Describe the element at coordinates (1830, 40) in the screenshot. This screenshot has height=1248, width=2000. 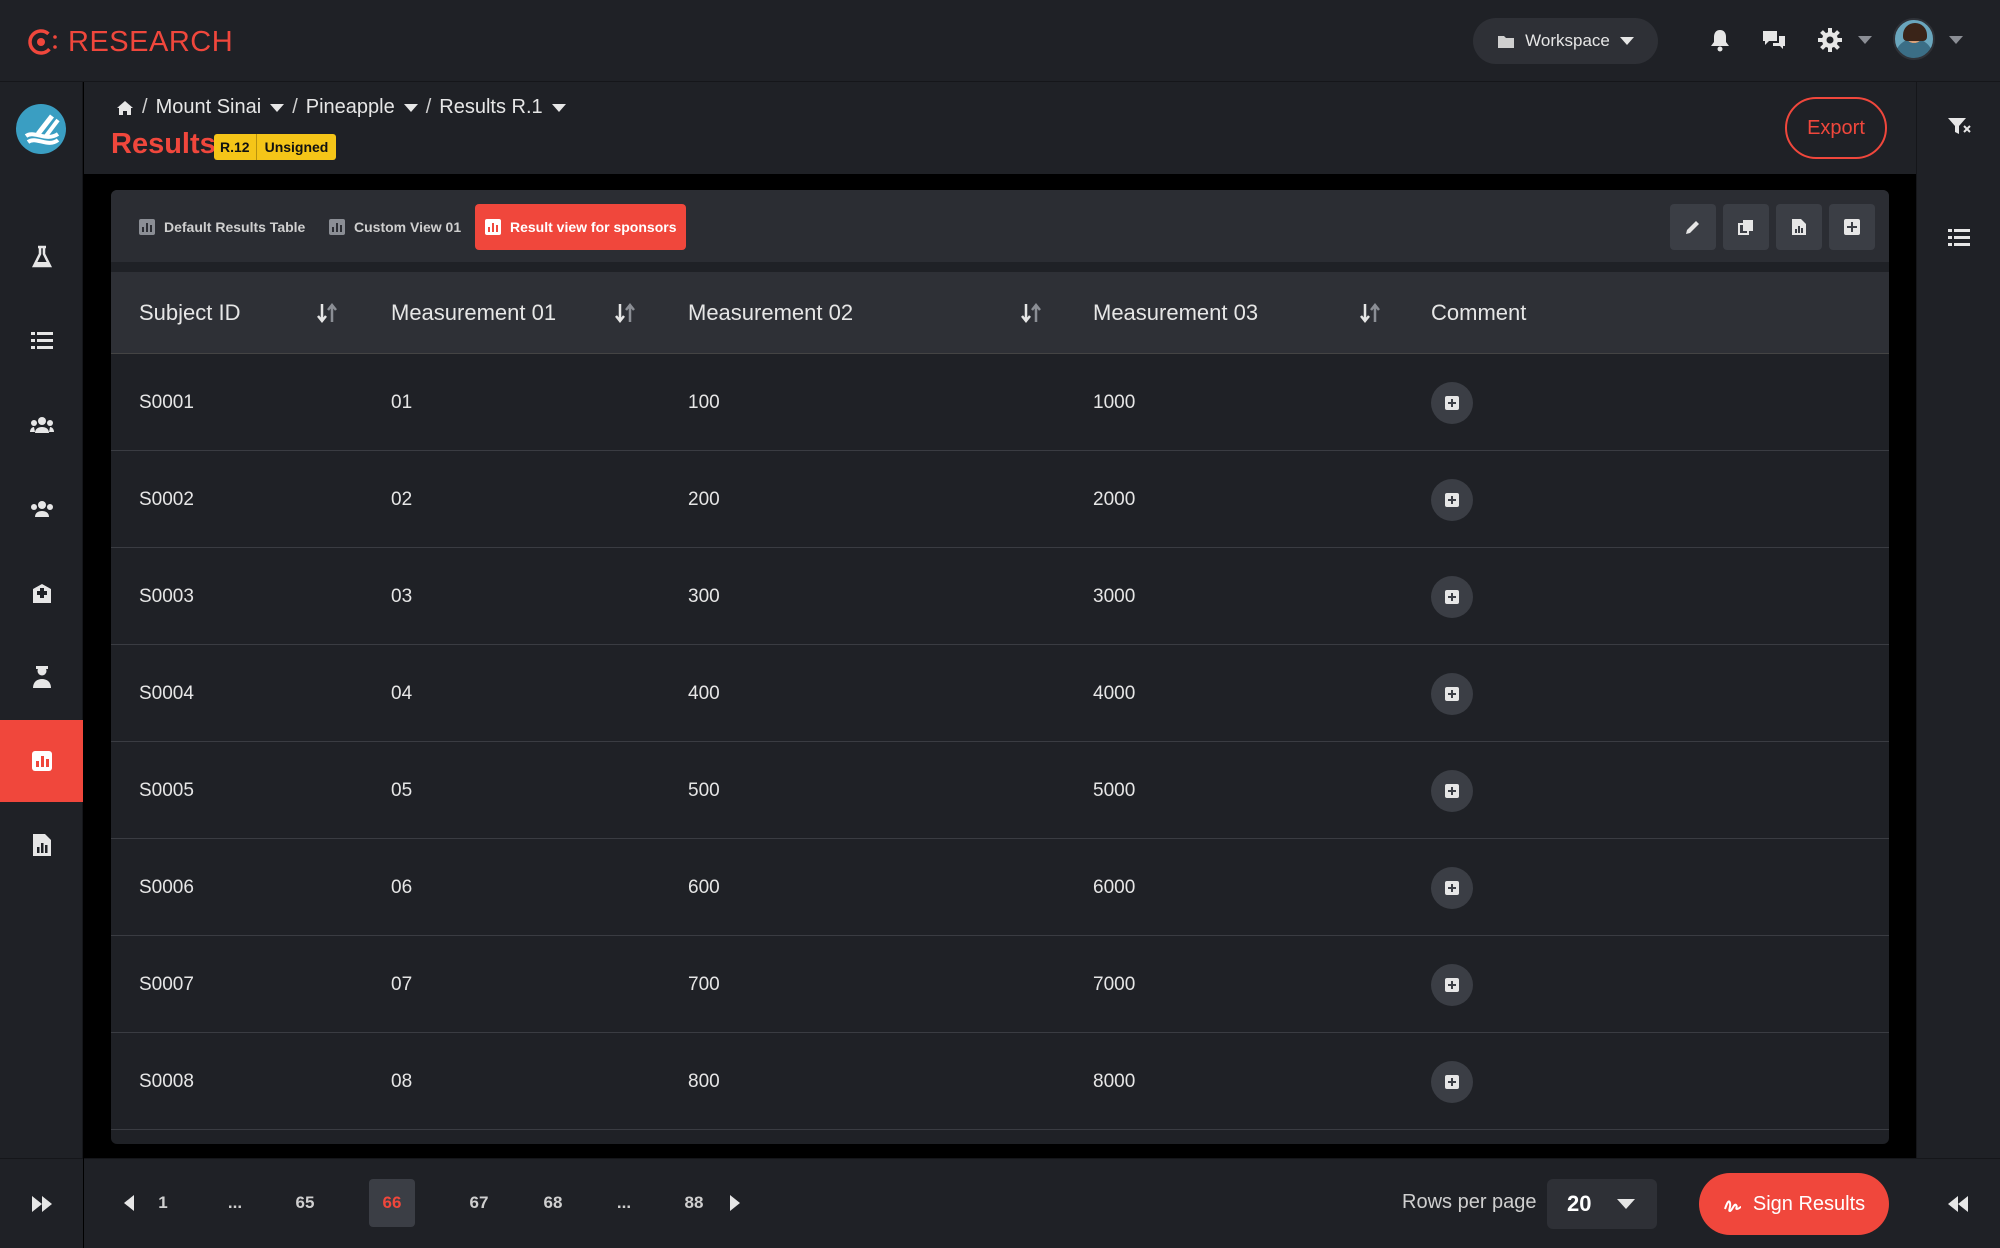
I see `gear-icon` at that location.